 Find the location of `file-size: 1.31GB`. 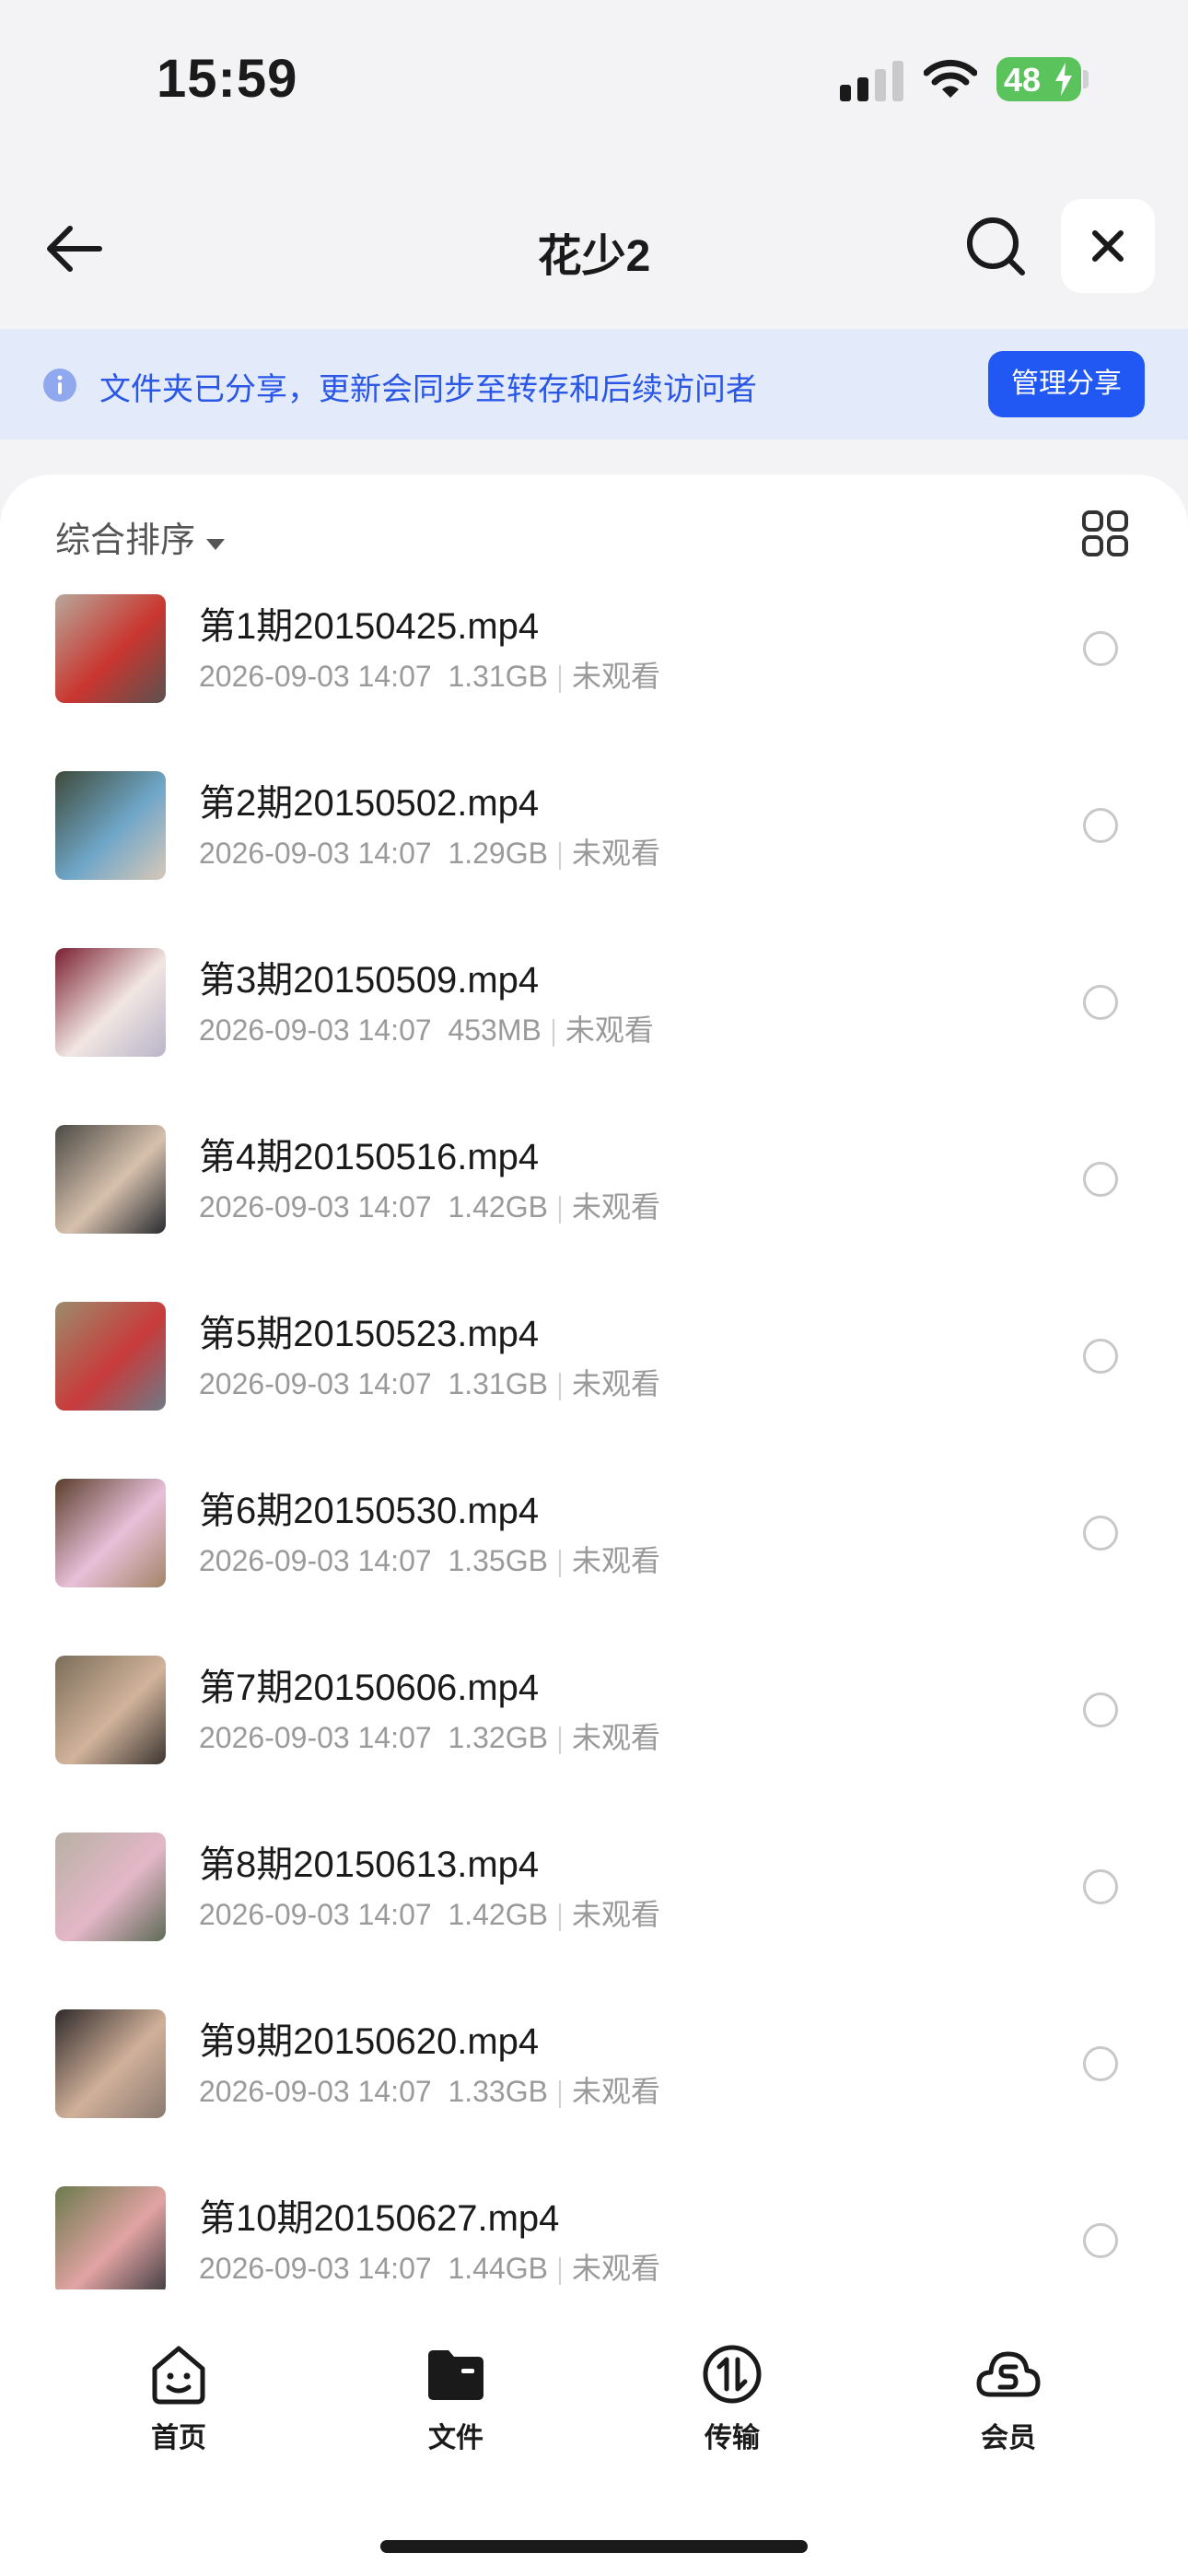

file-size: 1.31GB is located at coordinates (498, 676).